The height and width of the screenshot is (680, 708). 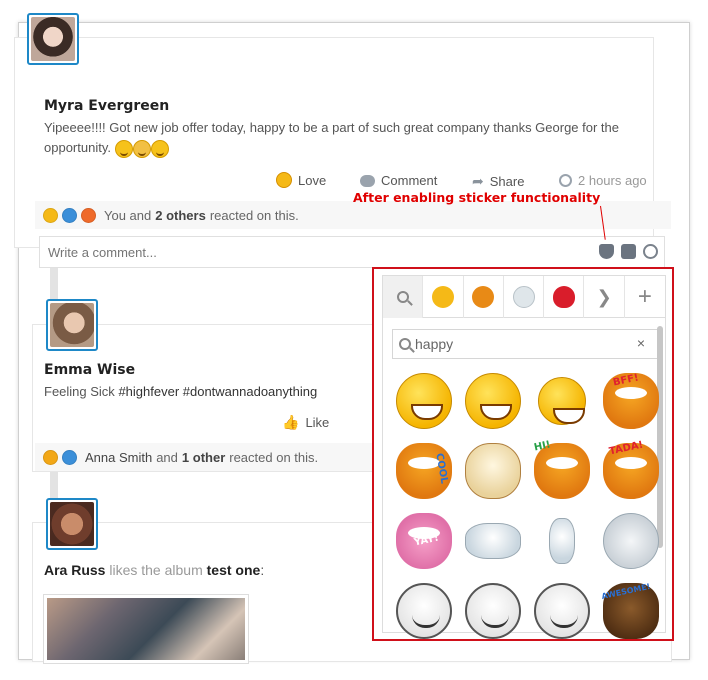 I want to click on time-label: 2 hours ago, so click(x=612, y=180).